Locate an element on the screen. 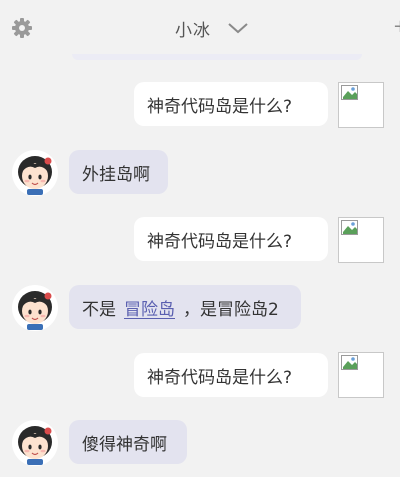  bot-message-bubble: 傻得神奇啊 is located at coordinates (128, 442).